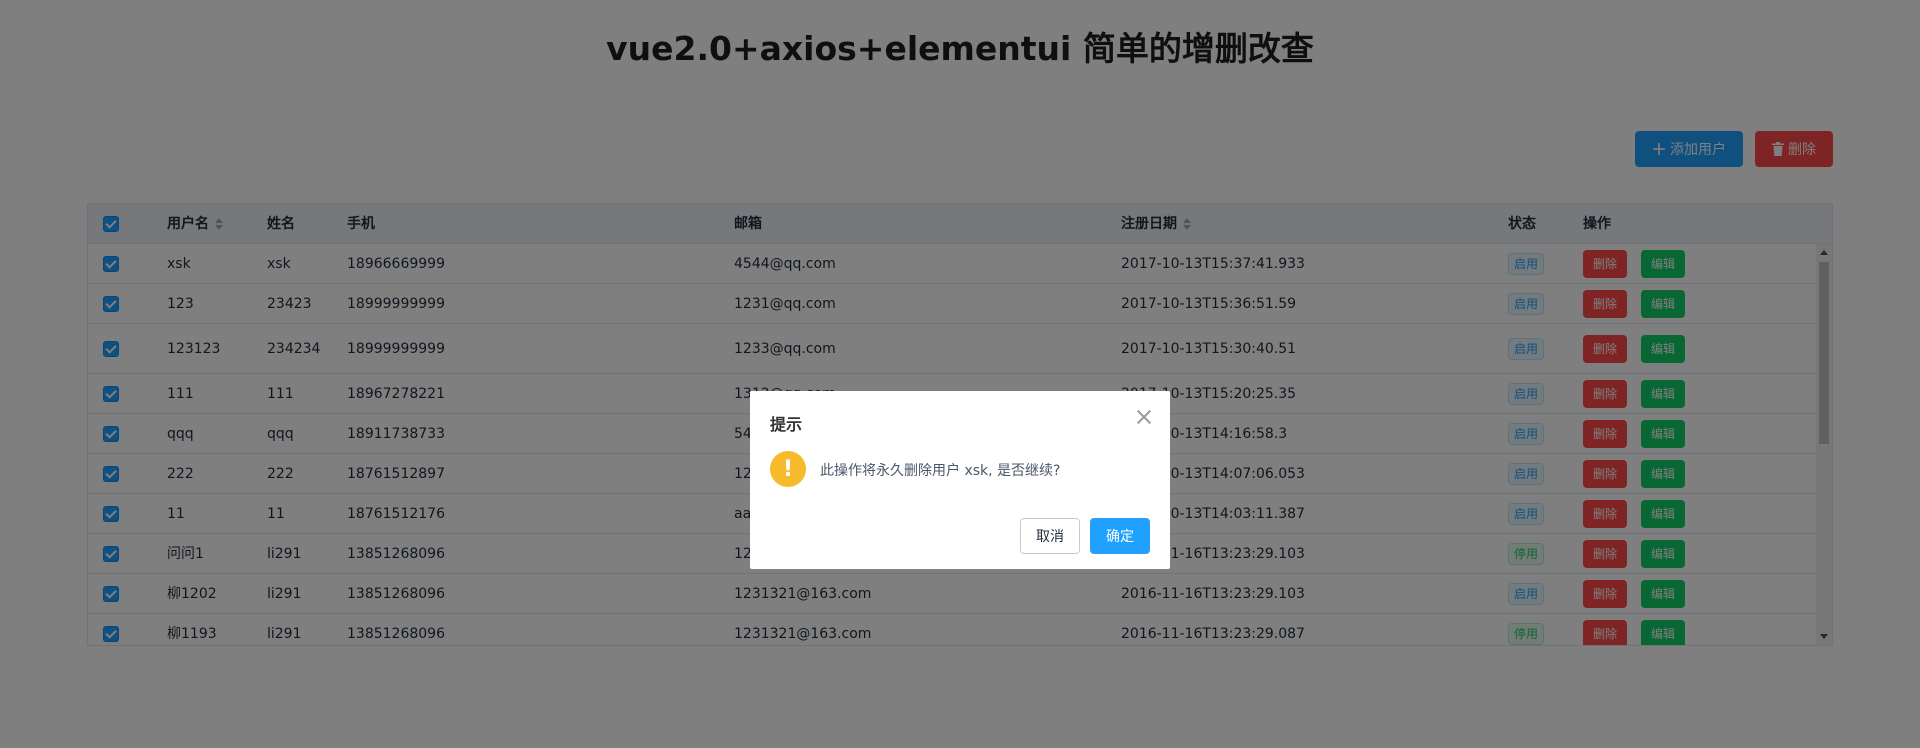 The image size is (1920, 748). Describe the element at coordinates (960, 480) in the screenshot. I see `confirm-dialog: 提示 ! 此操作将永久删除用户 xsk, 是否继续? 取消 确定` at that location.